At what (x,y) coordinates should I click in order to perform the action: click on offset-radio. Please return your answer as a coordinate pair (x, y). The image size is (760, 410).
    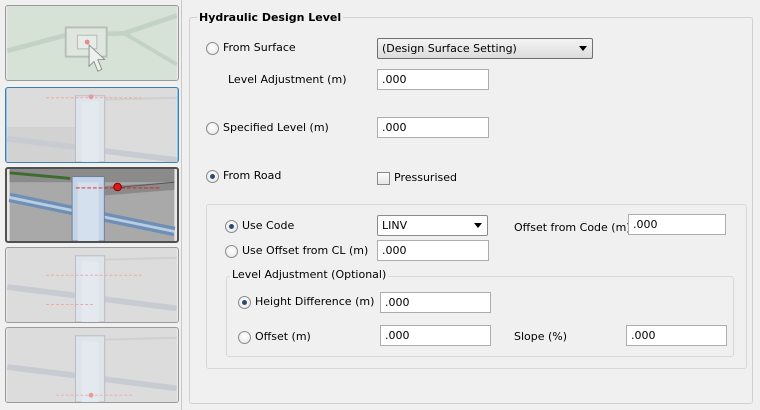
    Looking at the image, I should click on (244, 337).